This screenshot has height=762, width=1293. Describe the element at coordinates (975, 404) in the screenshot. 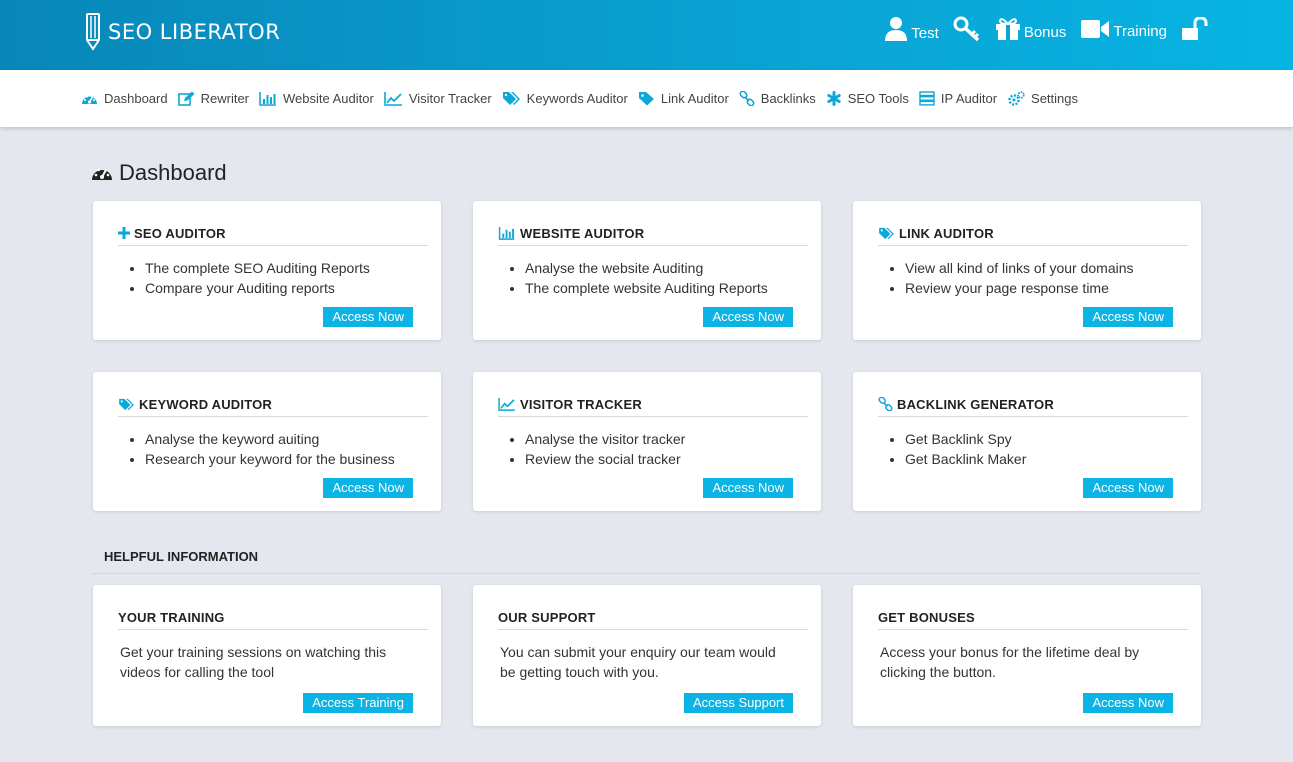

I see `card-title: BACKLINK GENERATOR` at that location.